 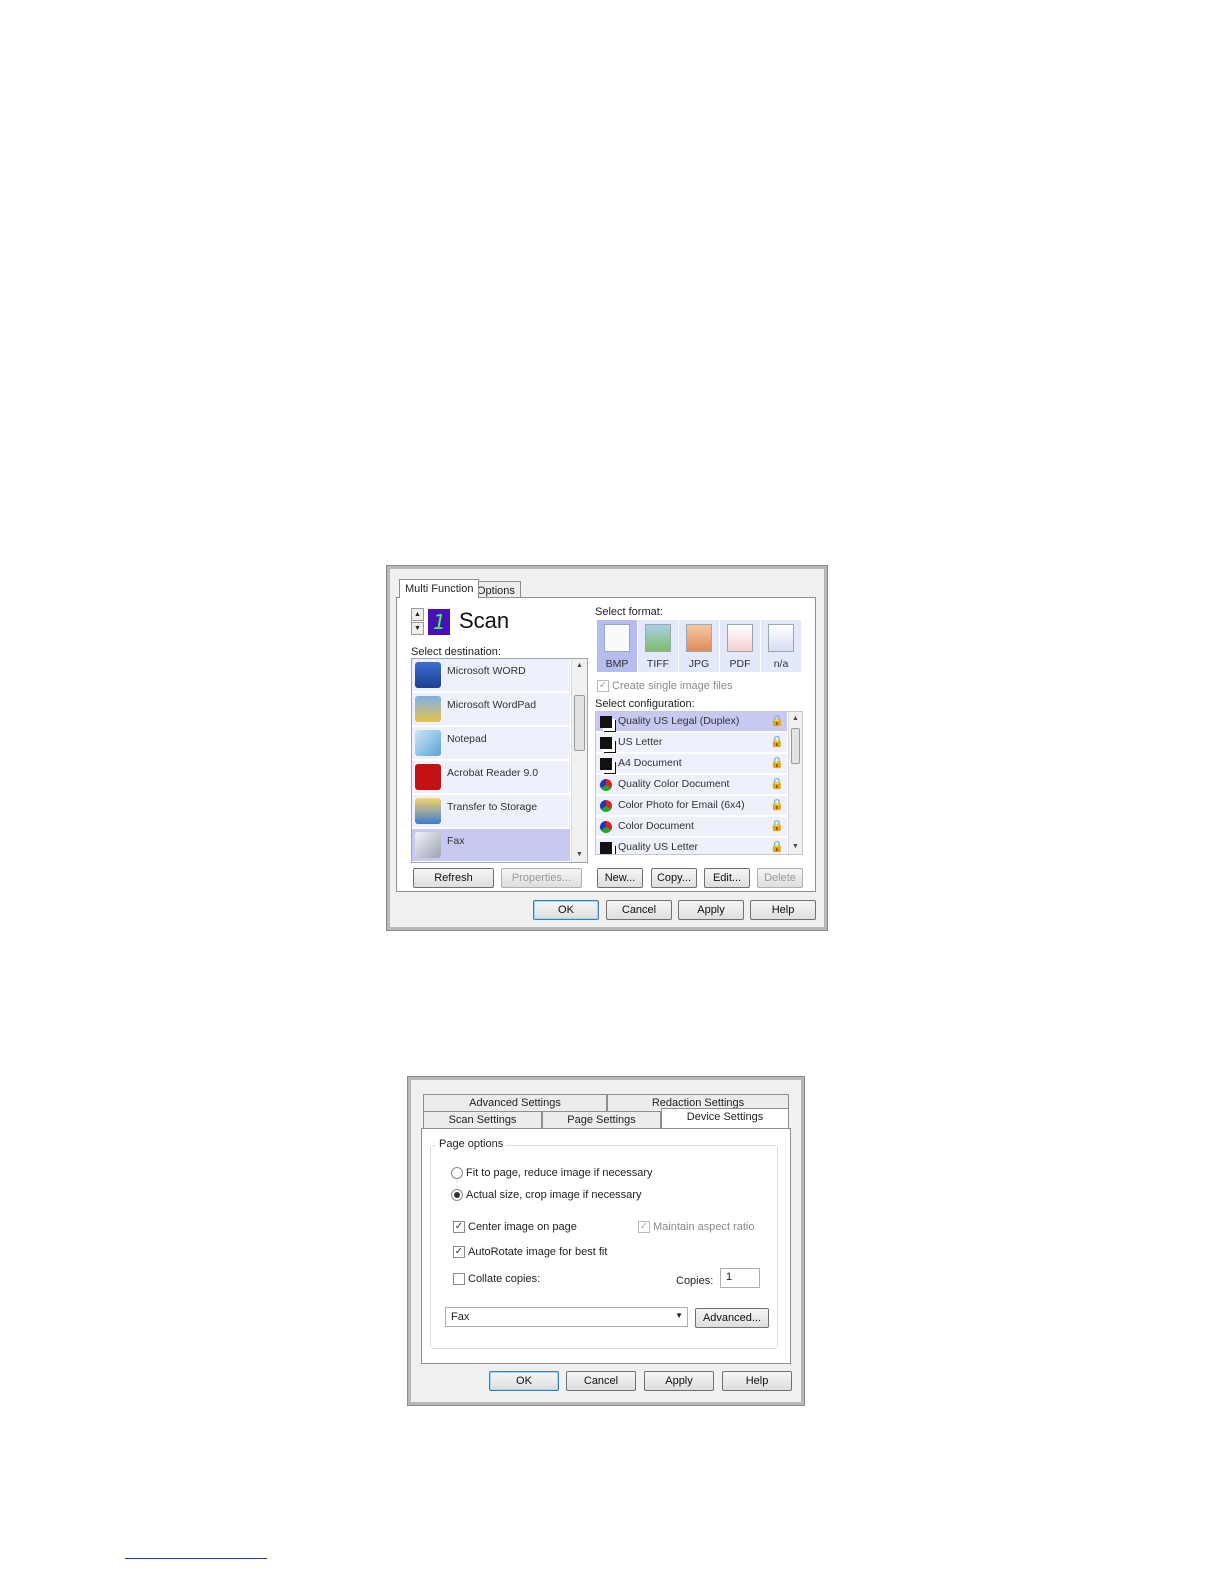 I want to click on list-item: Fax, so click(x=491, y=845).